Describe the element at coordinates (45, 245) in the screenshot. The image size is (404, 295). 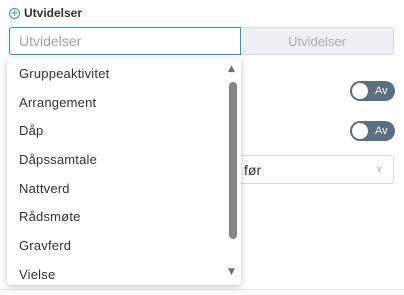
I see `dropdown-option-gravferd: Gravferd` at that location.